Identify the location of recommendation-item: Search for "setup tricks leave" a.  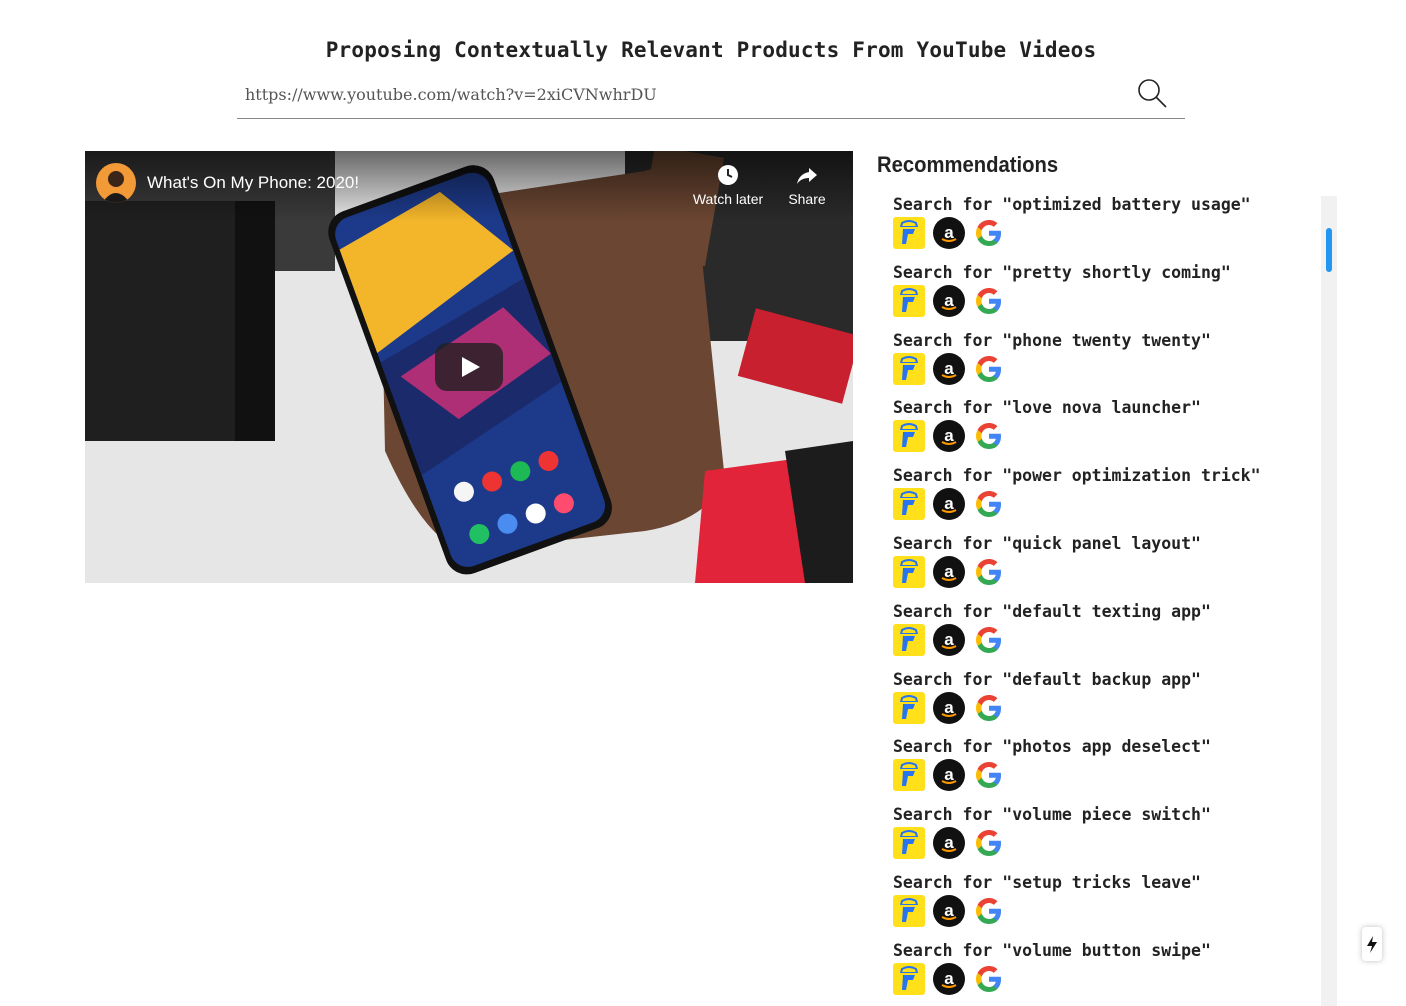
(1103, 908).